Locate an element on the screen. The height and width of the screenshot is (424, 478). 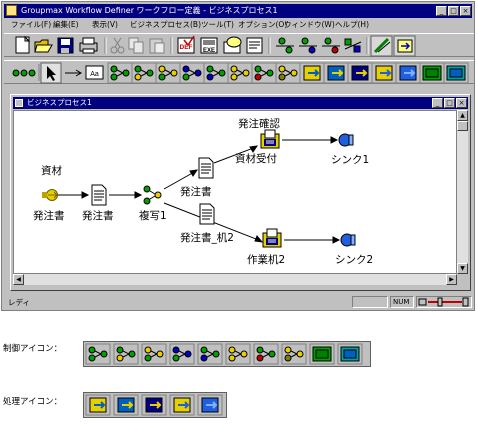
zoom-slider is located at coordinates (444, 302).